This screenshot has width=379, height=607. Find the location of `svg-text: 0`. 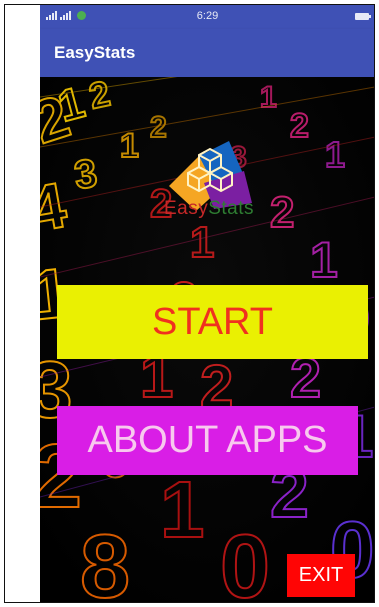

svg-text: 0 is located at coordinates (245, 560).